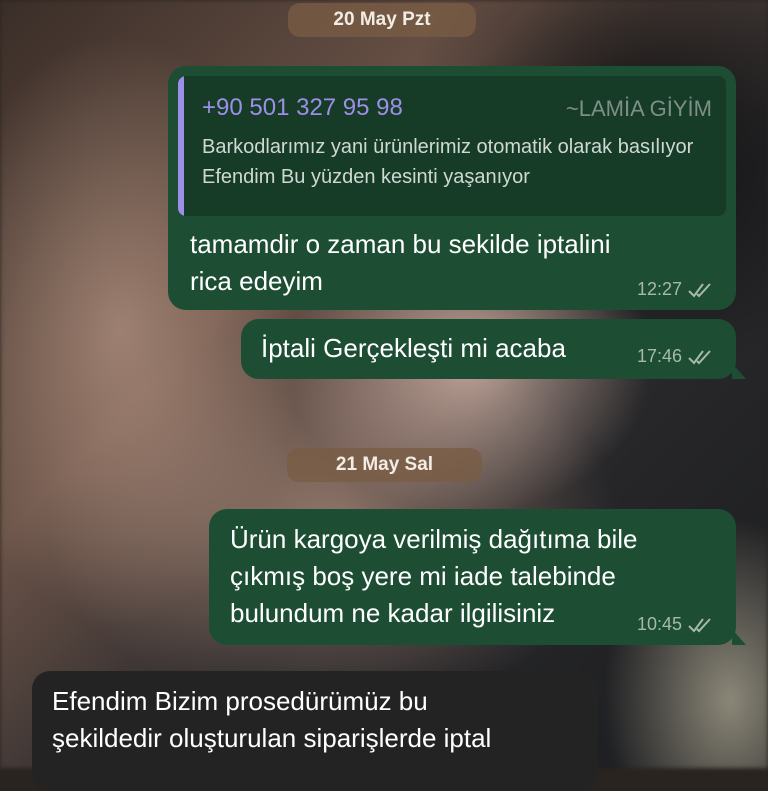  I want to click on message-time: 17:46, so click(659, 356).